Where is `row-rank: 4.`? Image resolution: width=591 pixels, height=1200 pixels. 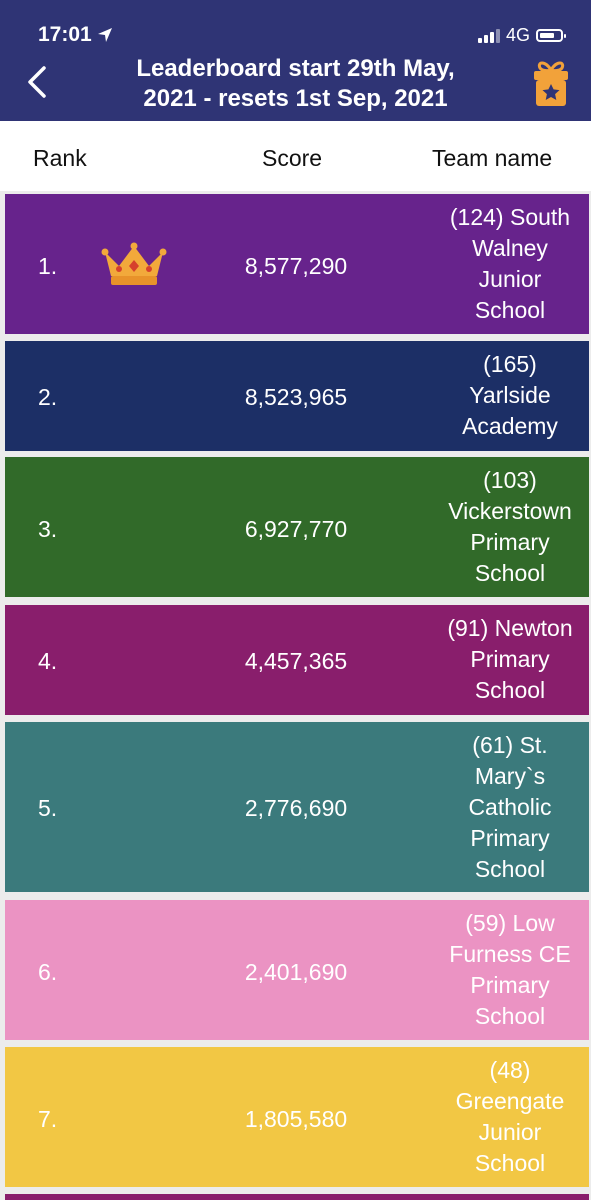 row-rank: 4. is located at coordinates (48, 661).